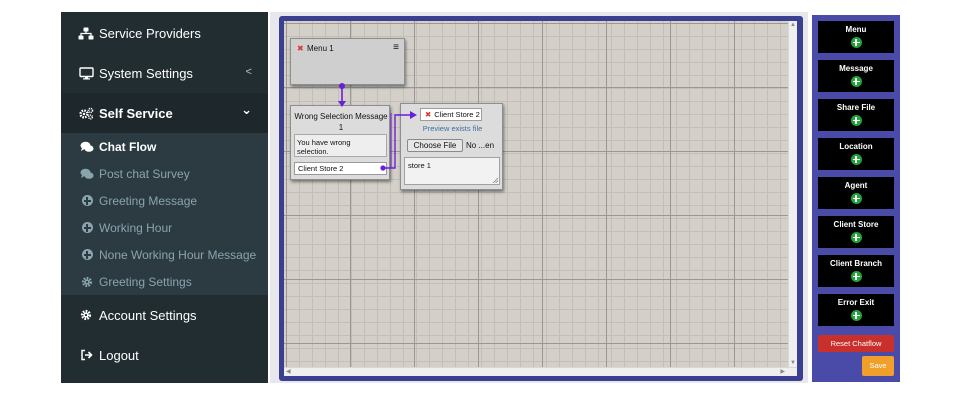 This screenshot has width=980, height=400. I want to click on nav-system-settings: System Settings <, so click(164, 73).